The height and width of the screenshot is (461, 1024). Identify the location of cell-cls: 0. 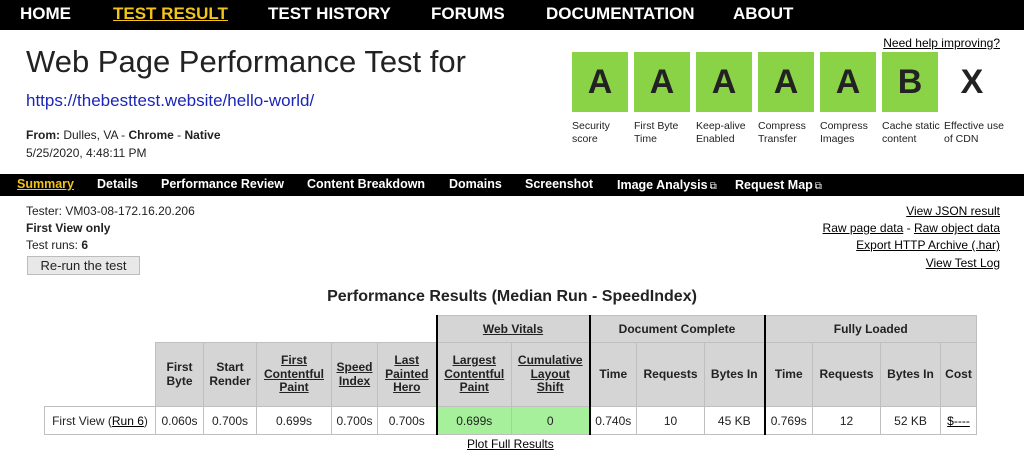
(550, 420).